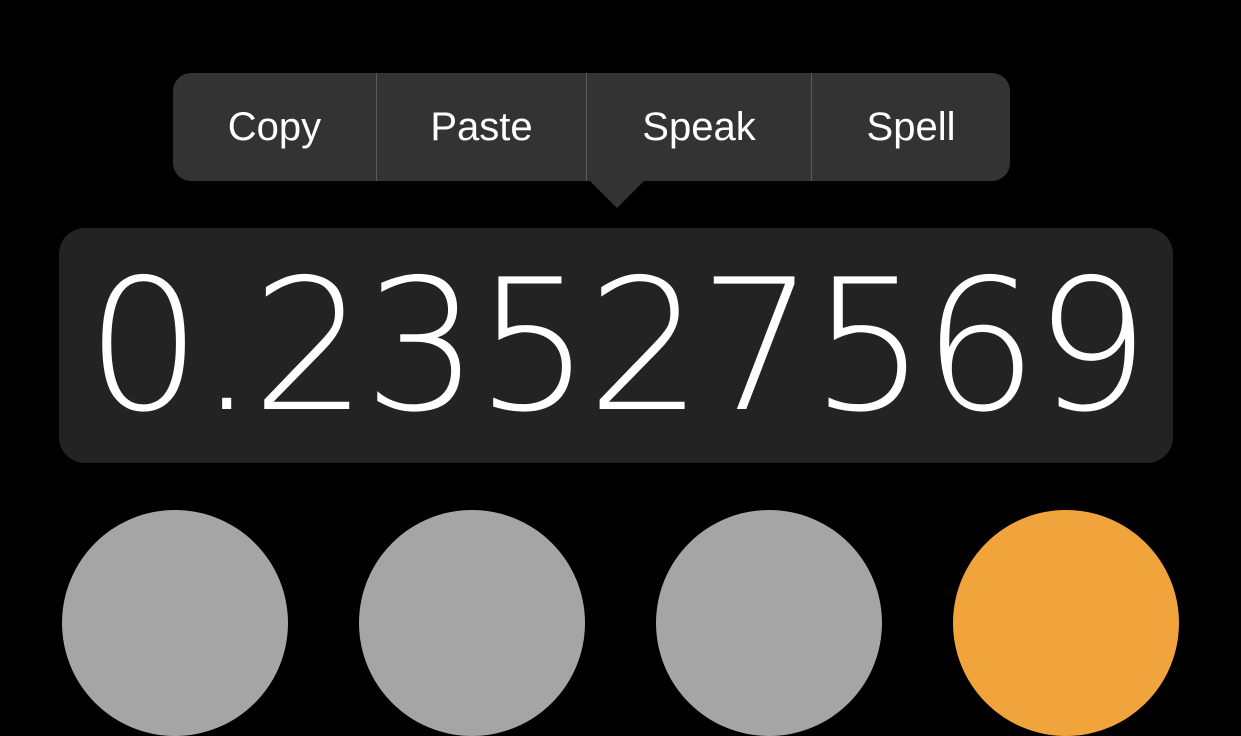  I want to click on menu-item-spell: Spell, so click(911, 127).